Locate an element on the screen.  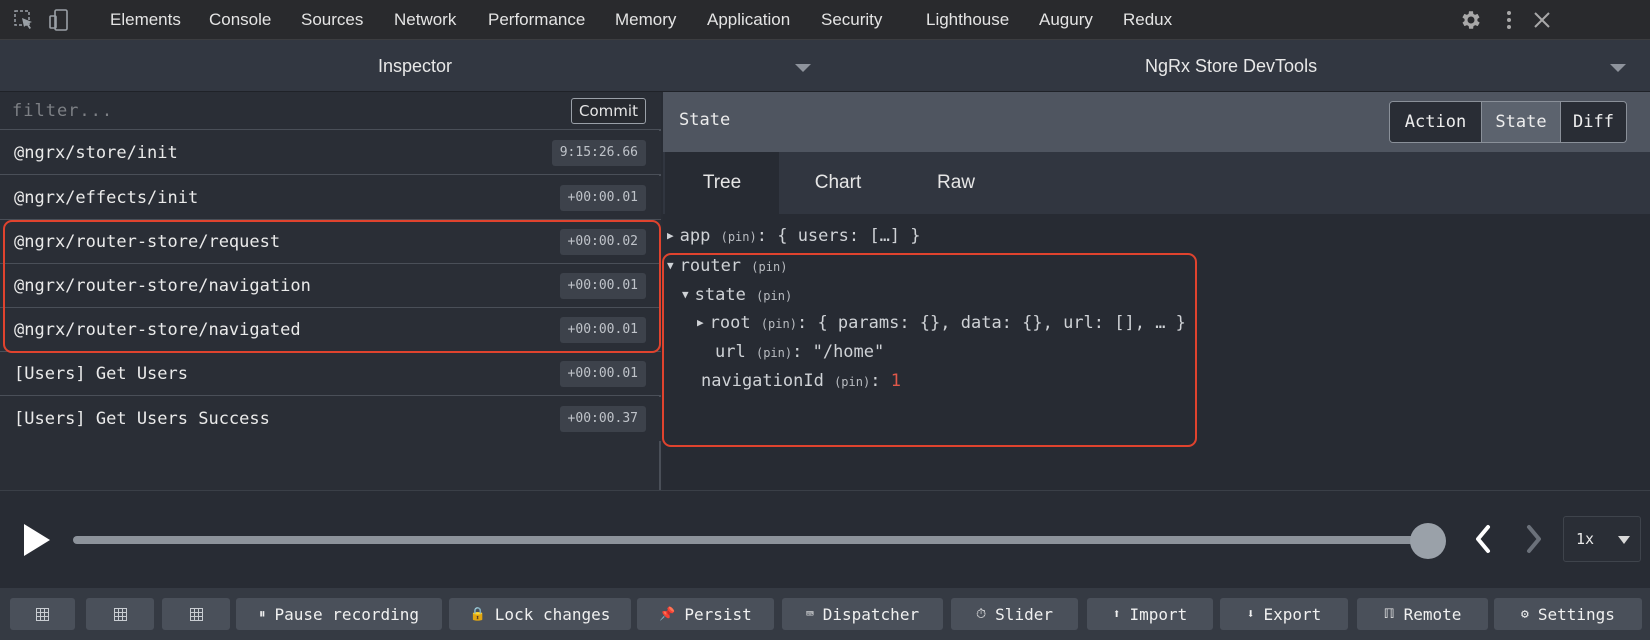
playback-speed-select: 1x is located at coordinates (1602, 539).